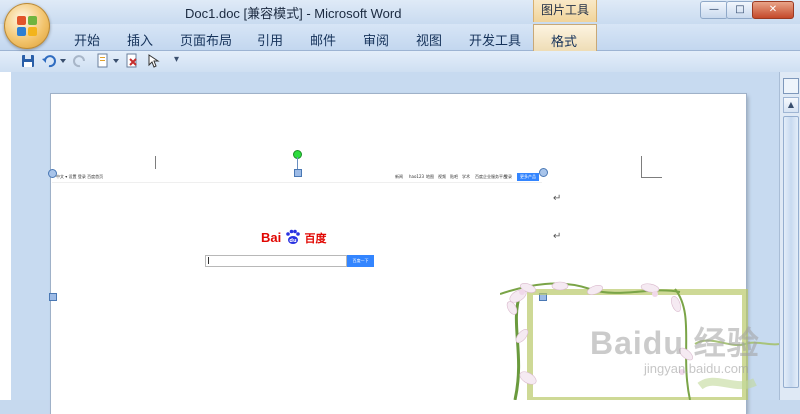 Image resolution: width=800 pixels, height=414 pixels. I want to click on baidu-logo: Bai du 百度, so click(293, 239).